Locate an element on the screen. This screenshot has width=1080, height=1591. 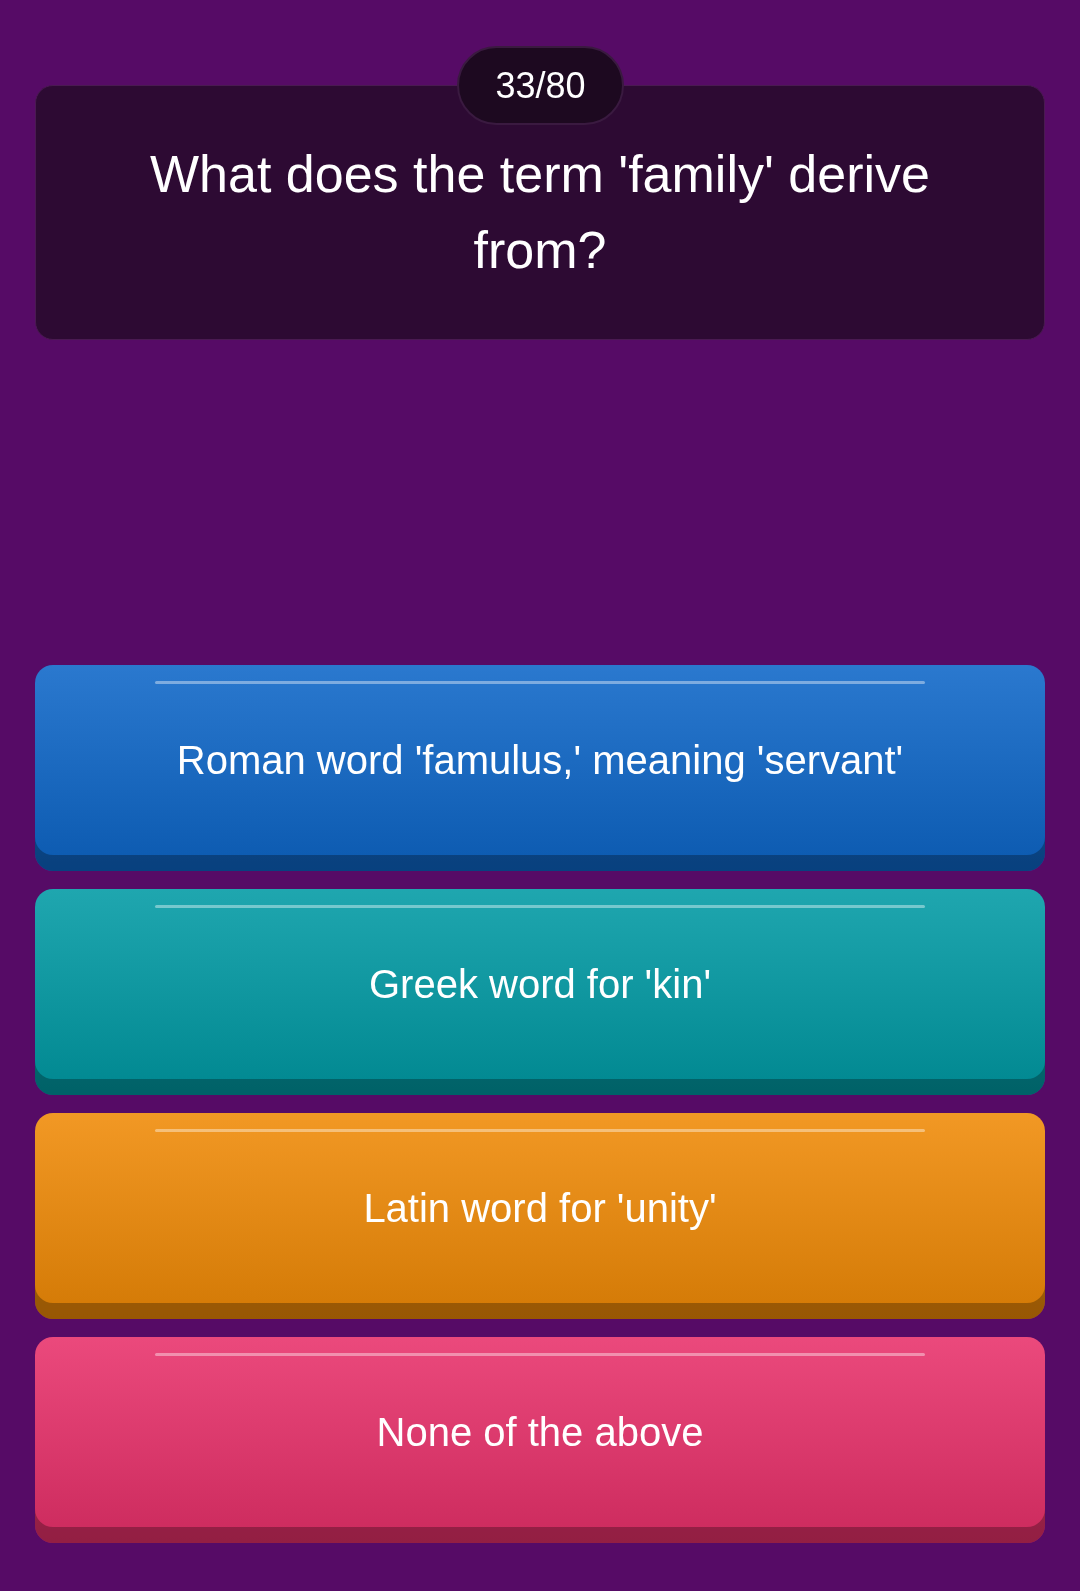
answer-button: Latin word for 'unity' is located at coordinates (540, 1216).